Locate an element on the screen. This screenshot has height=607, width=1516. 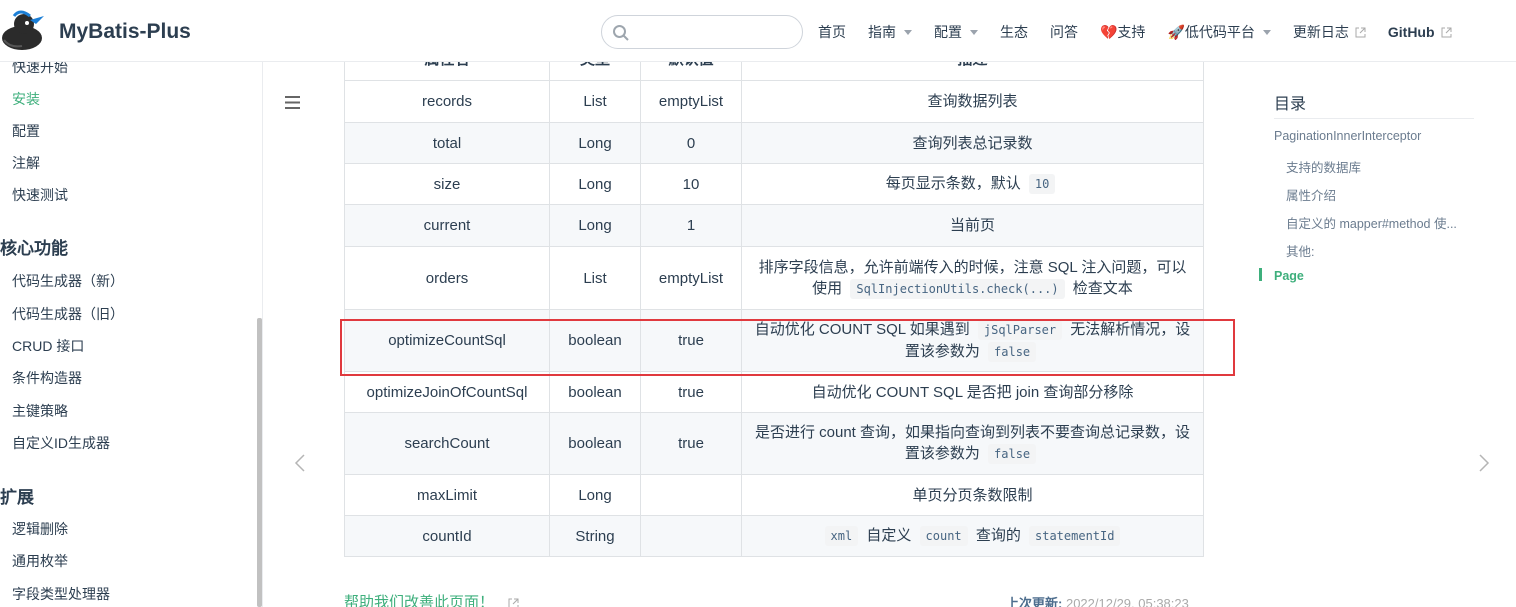
site-name: MyBatis-Plus is located at coordinates (125, 32).